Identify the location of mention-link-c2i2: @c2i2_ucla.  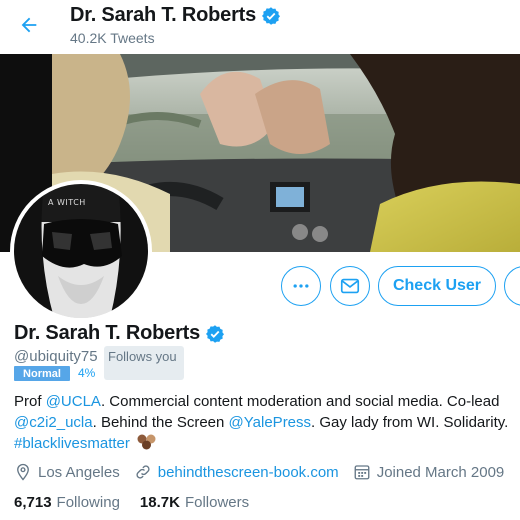
(53, 422).